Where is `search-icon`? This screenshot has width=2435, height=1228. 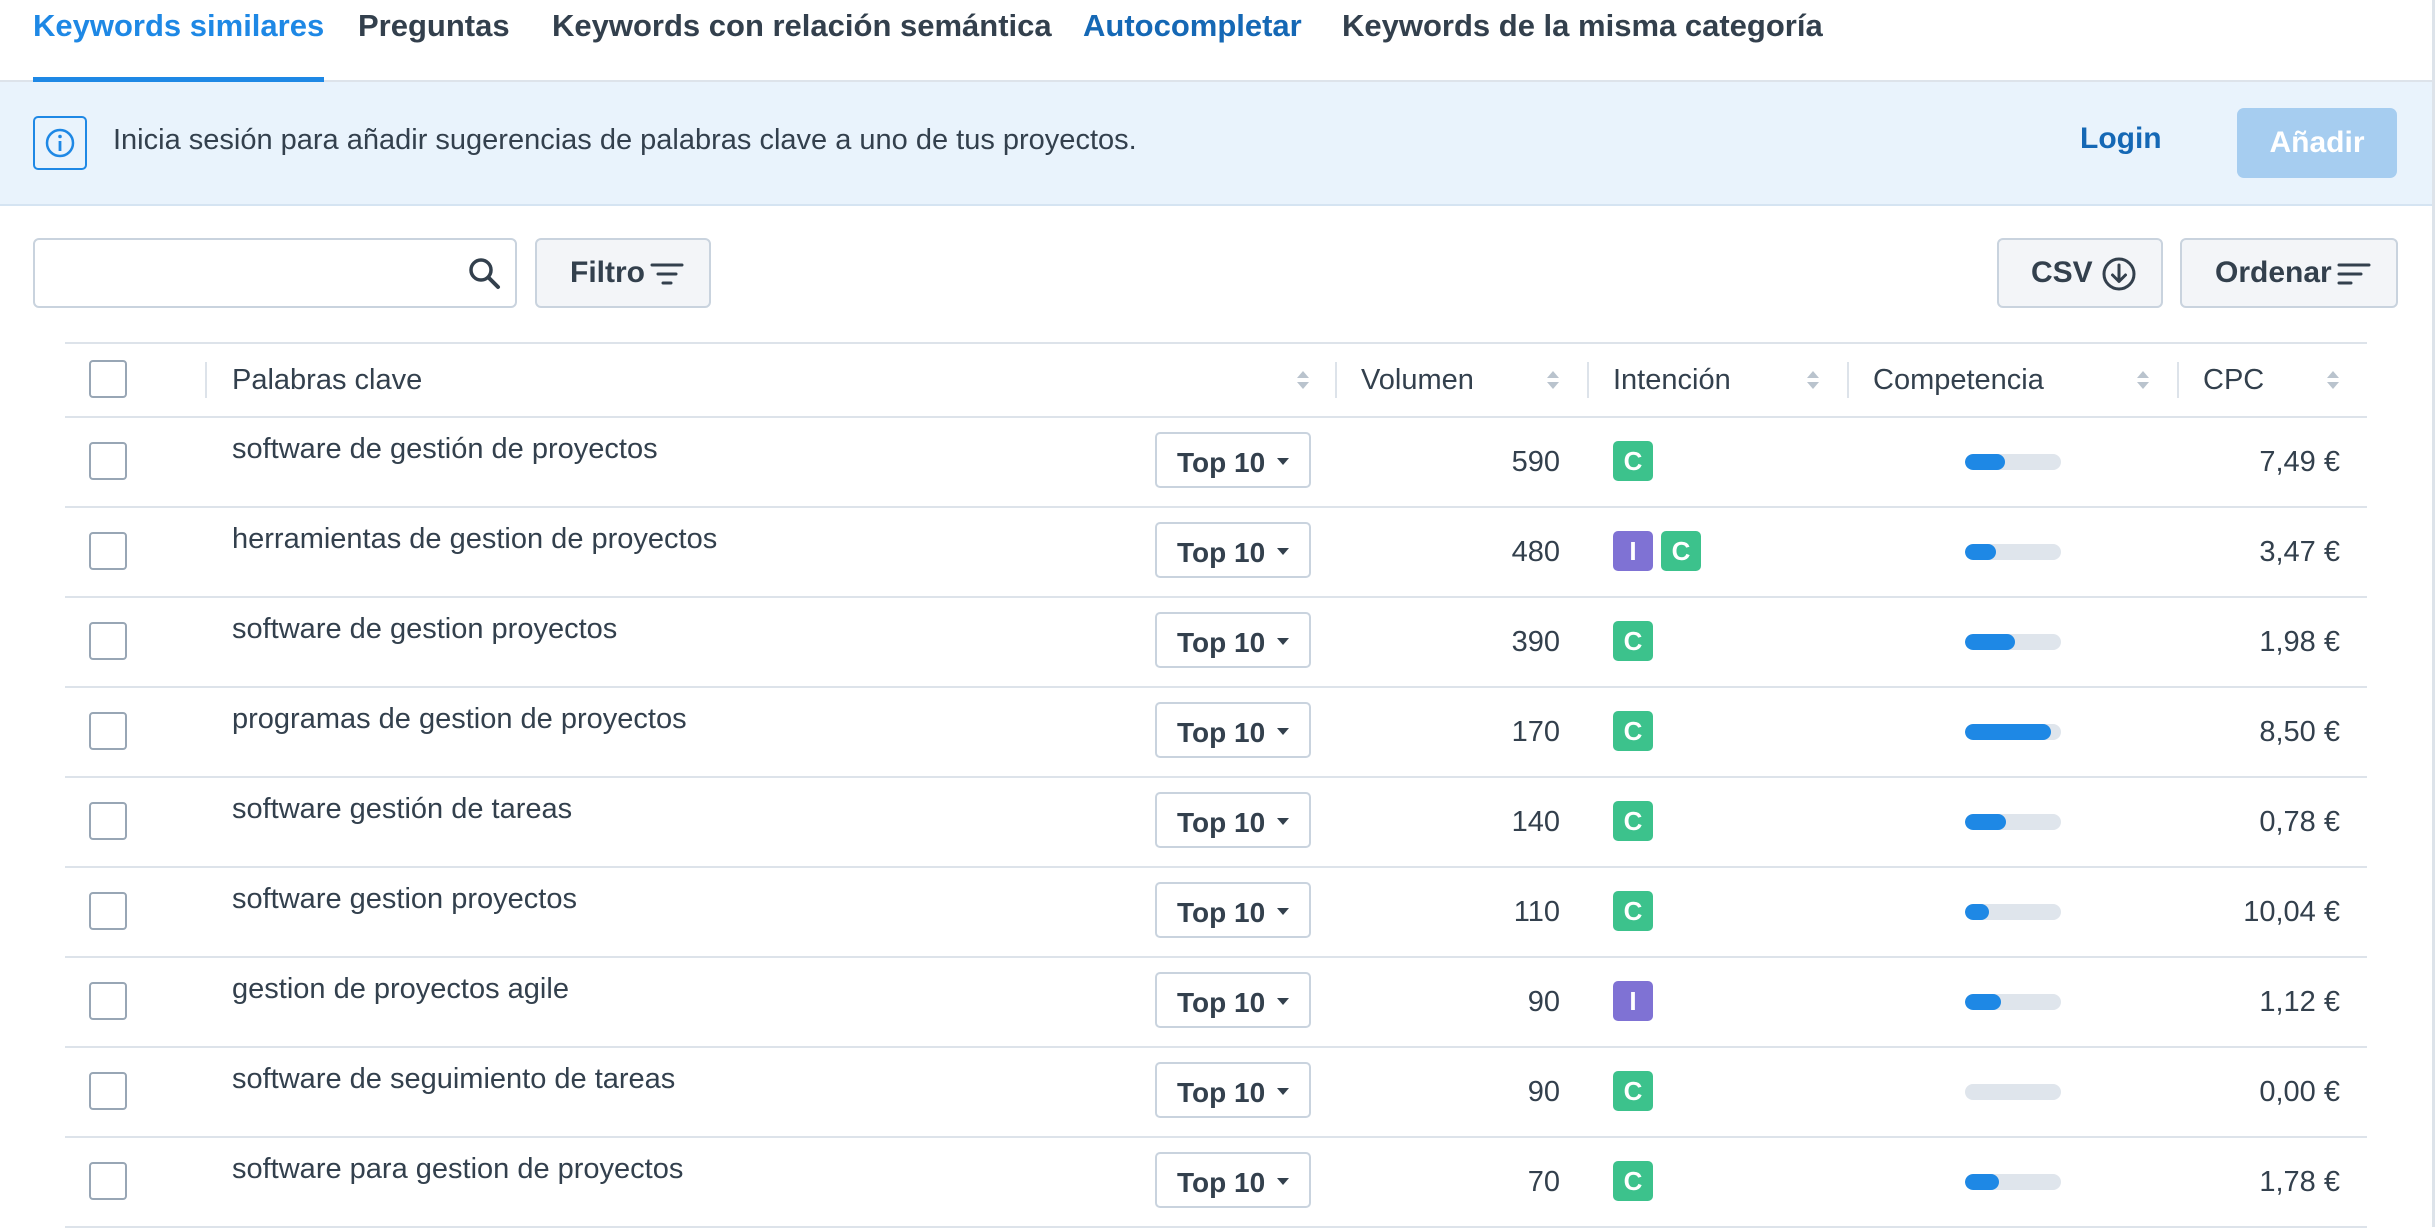 search-icon is located at coordinates (485, 274).